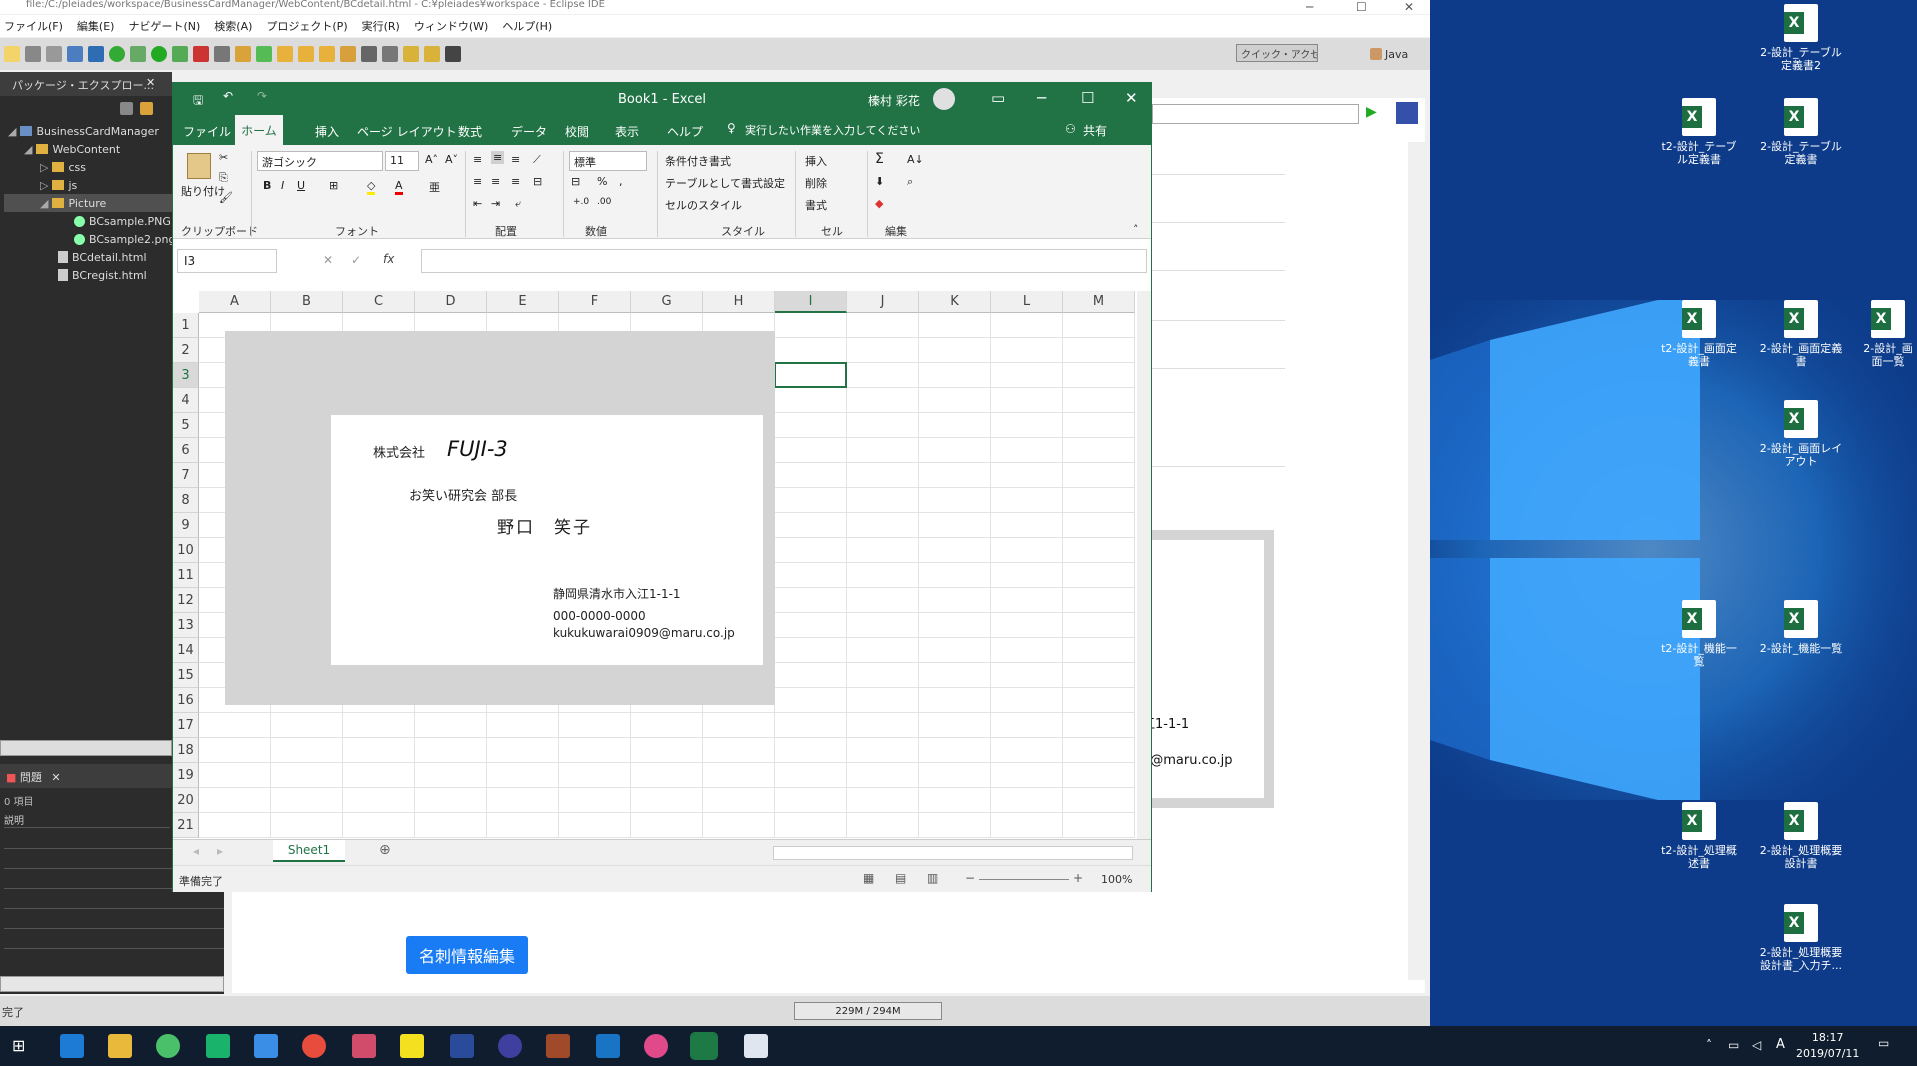 This screenshot has width=1917, height=1066. What do you see at coordinates (1699, 334) in the screenshot?
I see `desktop-icon-excel: Xt2-設計_画面定義書` at bounding box center [1699, 334].